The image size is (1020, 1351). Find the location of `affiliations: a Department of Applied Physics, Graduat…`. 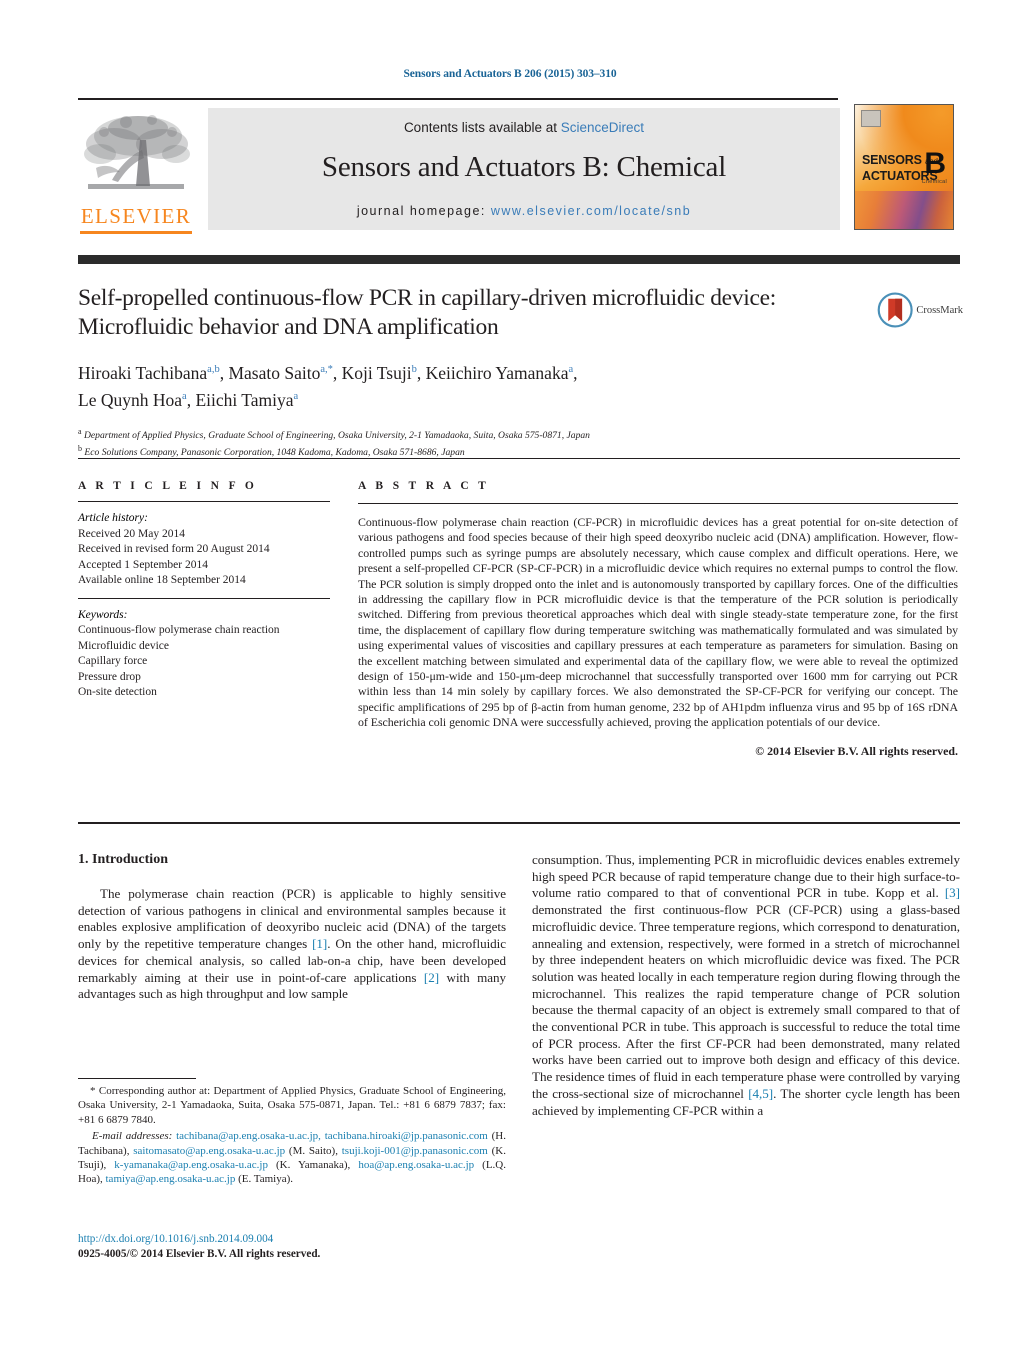

affiliations: a Department of Applied Physics, Graduat… is located at coordinates (473, 442).